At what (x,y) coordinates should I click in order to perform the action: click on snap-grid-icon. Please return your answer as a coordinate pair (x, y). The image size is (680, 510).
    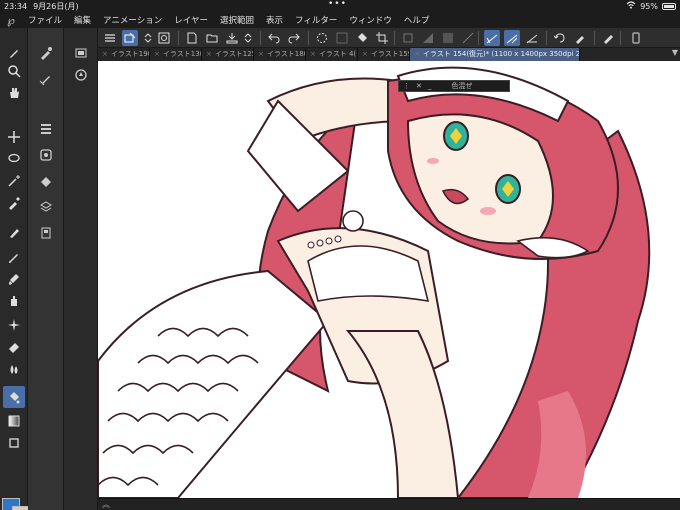
    Looking at the image, I should click on (532, 38).